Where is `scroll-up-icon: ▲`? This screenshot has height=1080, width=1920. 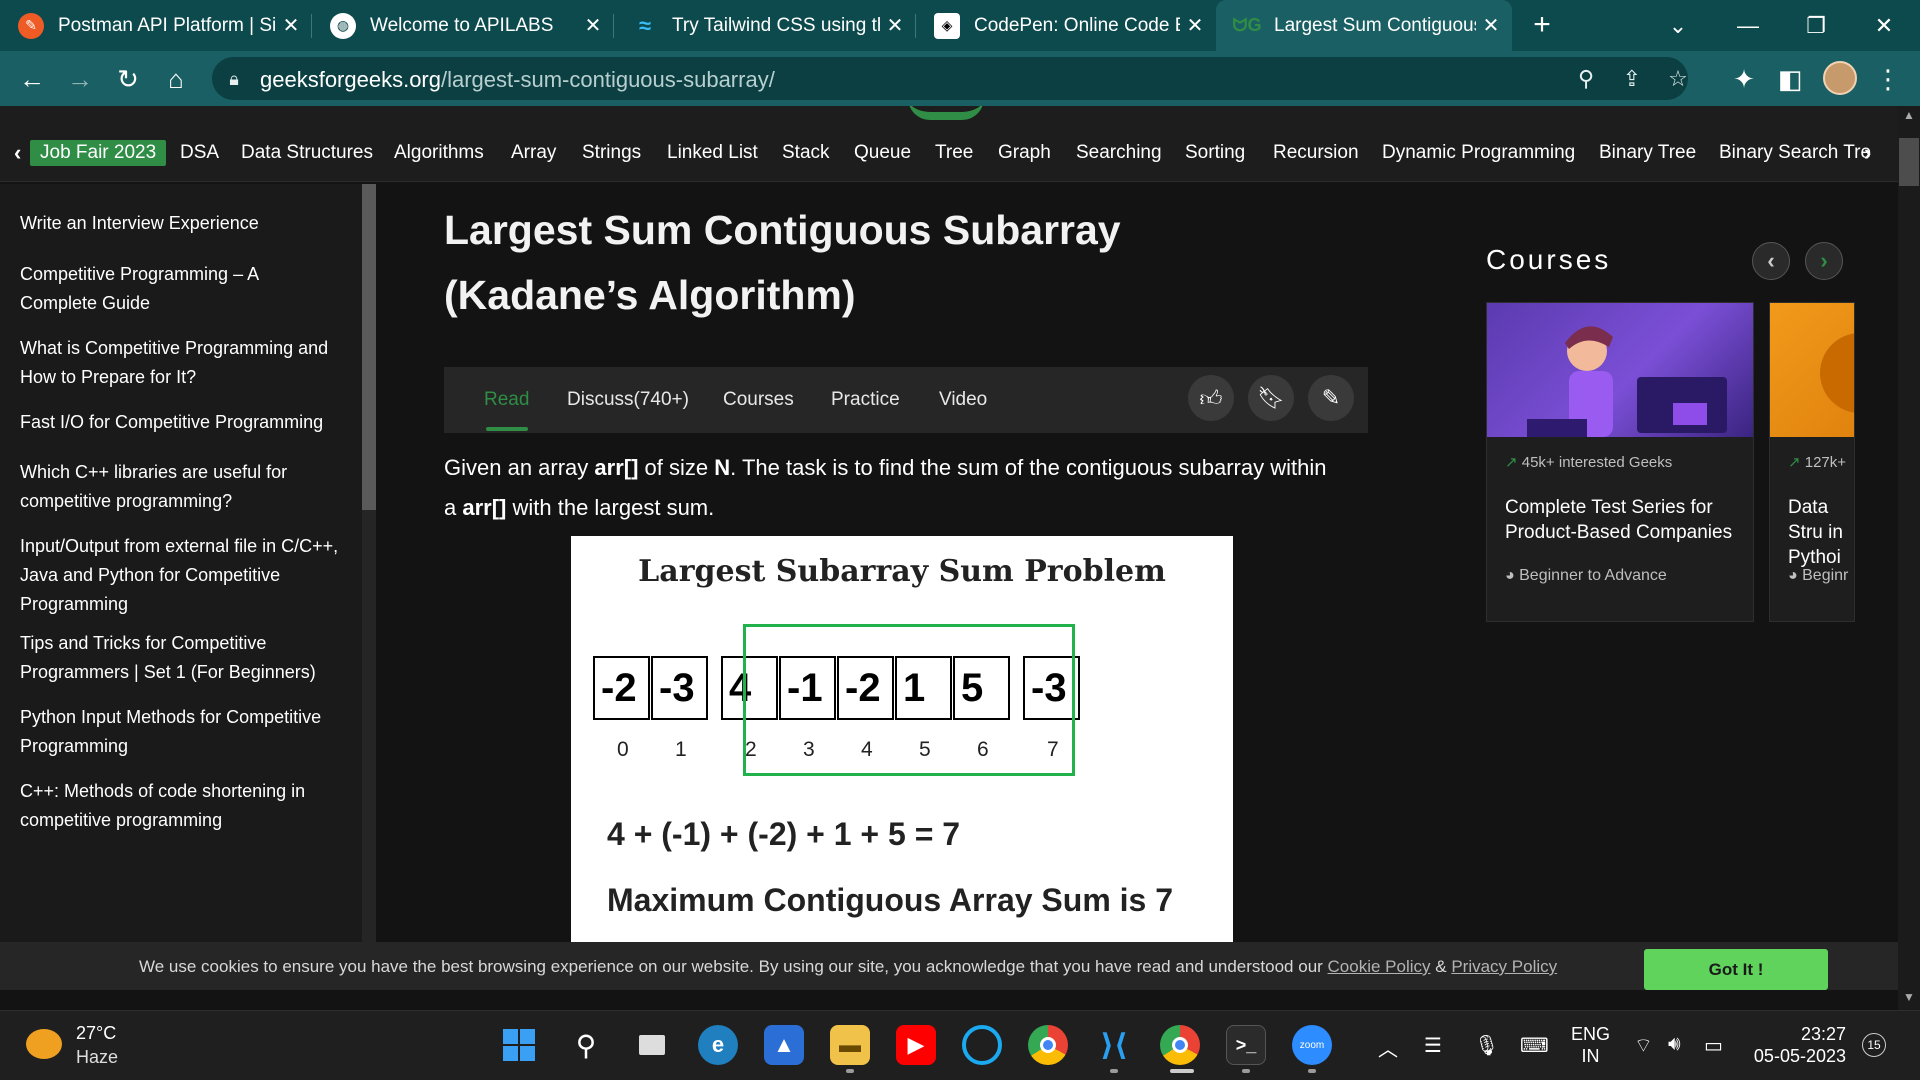 scroll-up-icon: ▲ is located at coordinates (1909, 115).